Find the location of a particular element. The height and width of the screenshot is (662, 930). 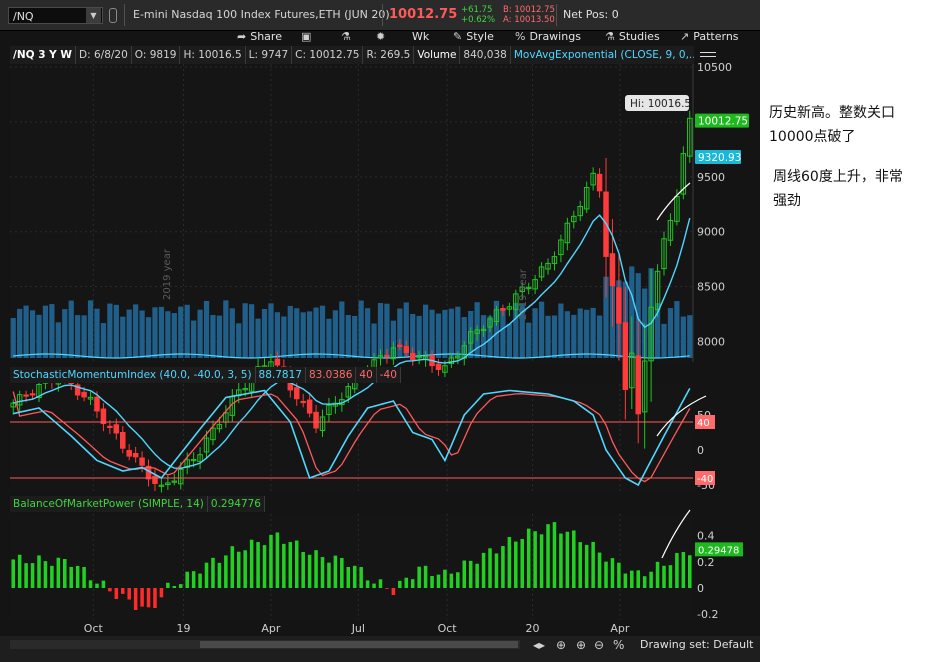

price-axis-label: 10500 is located at coordinates (714, 67).